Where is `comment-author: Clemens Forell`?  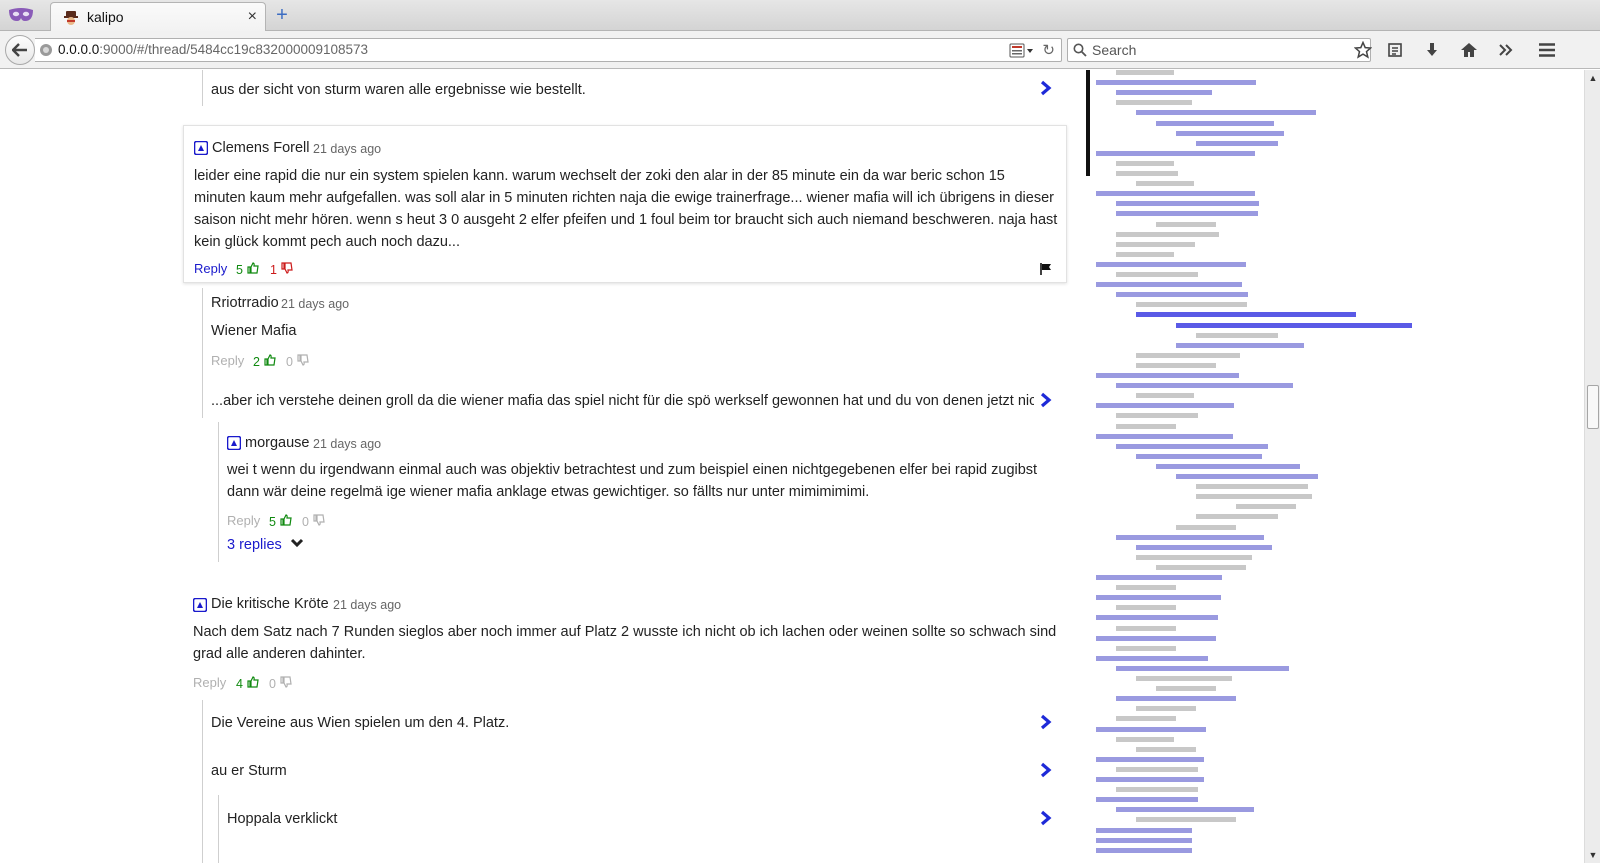 comment-author: Clemens Forell is located at coordinates (261, 148).